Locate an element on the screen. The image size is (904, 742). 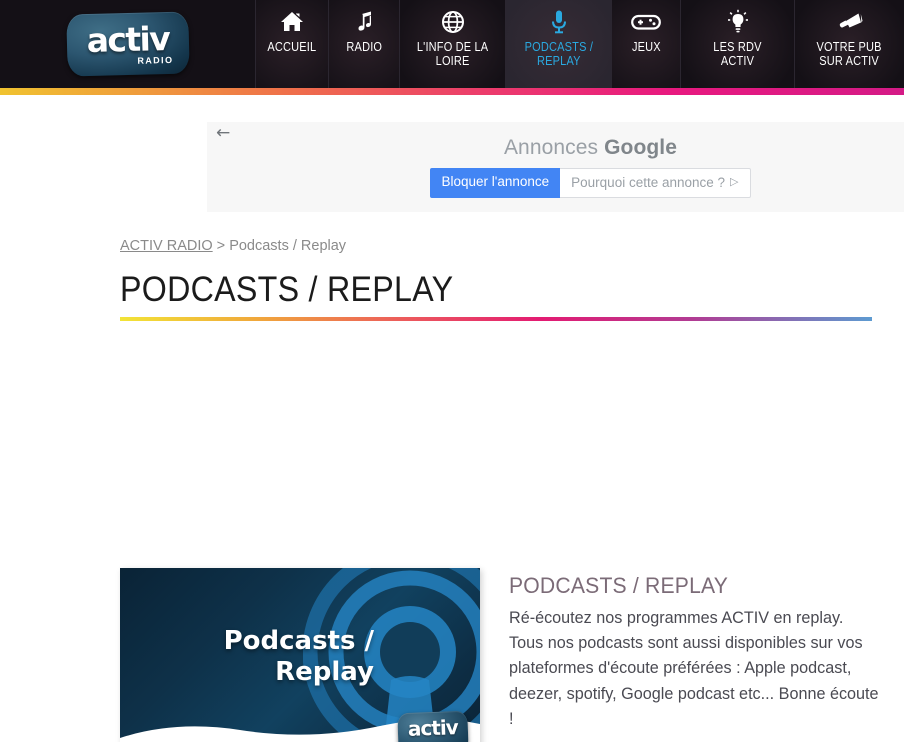
ad-annonces-text: Annonces is located at coordinates (554, 147).